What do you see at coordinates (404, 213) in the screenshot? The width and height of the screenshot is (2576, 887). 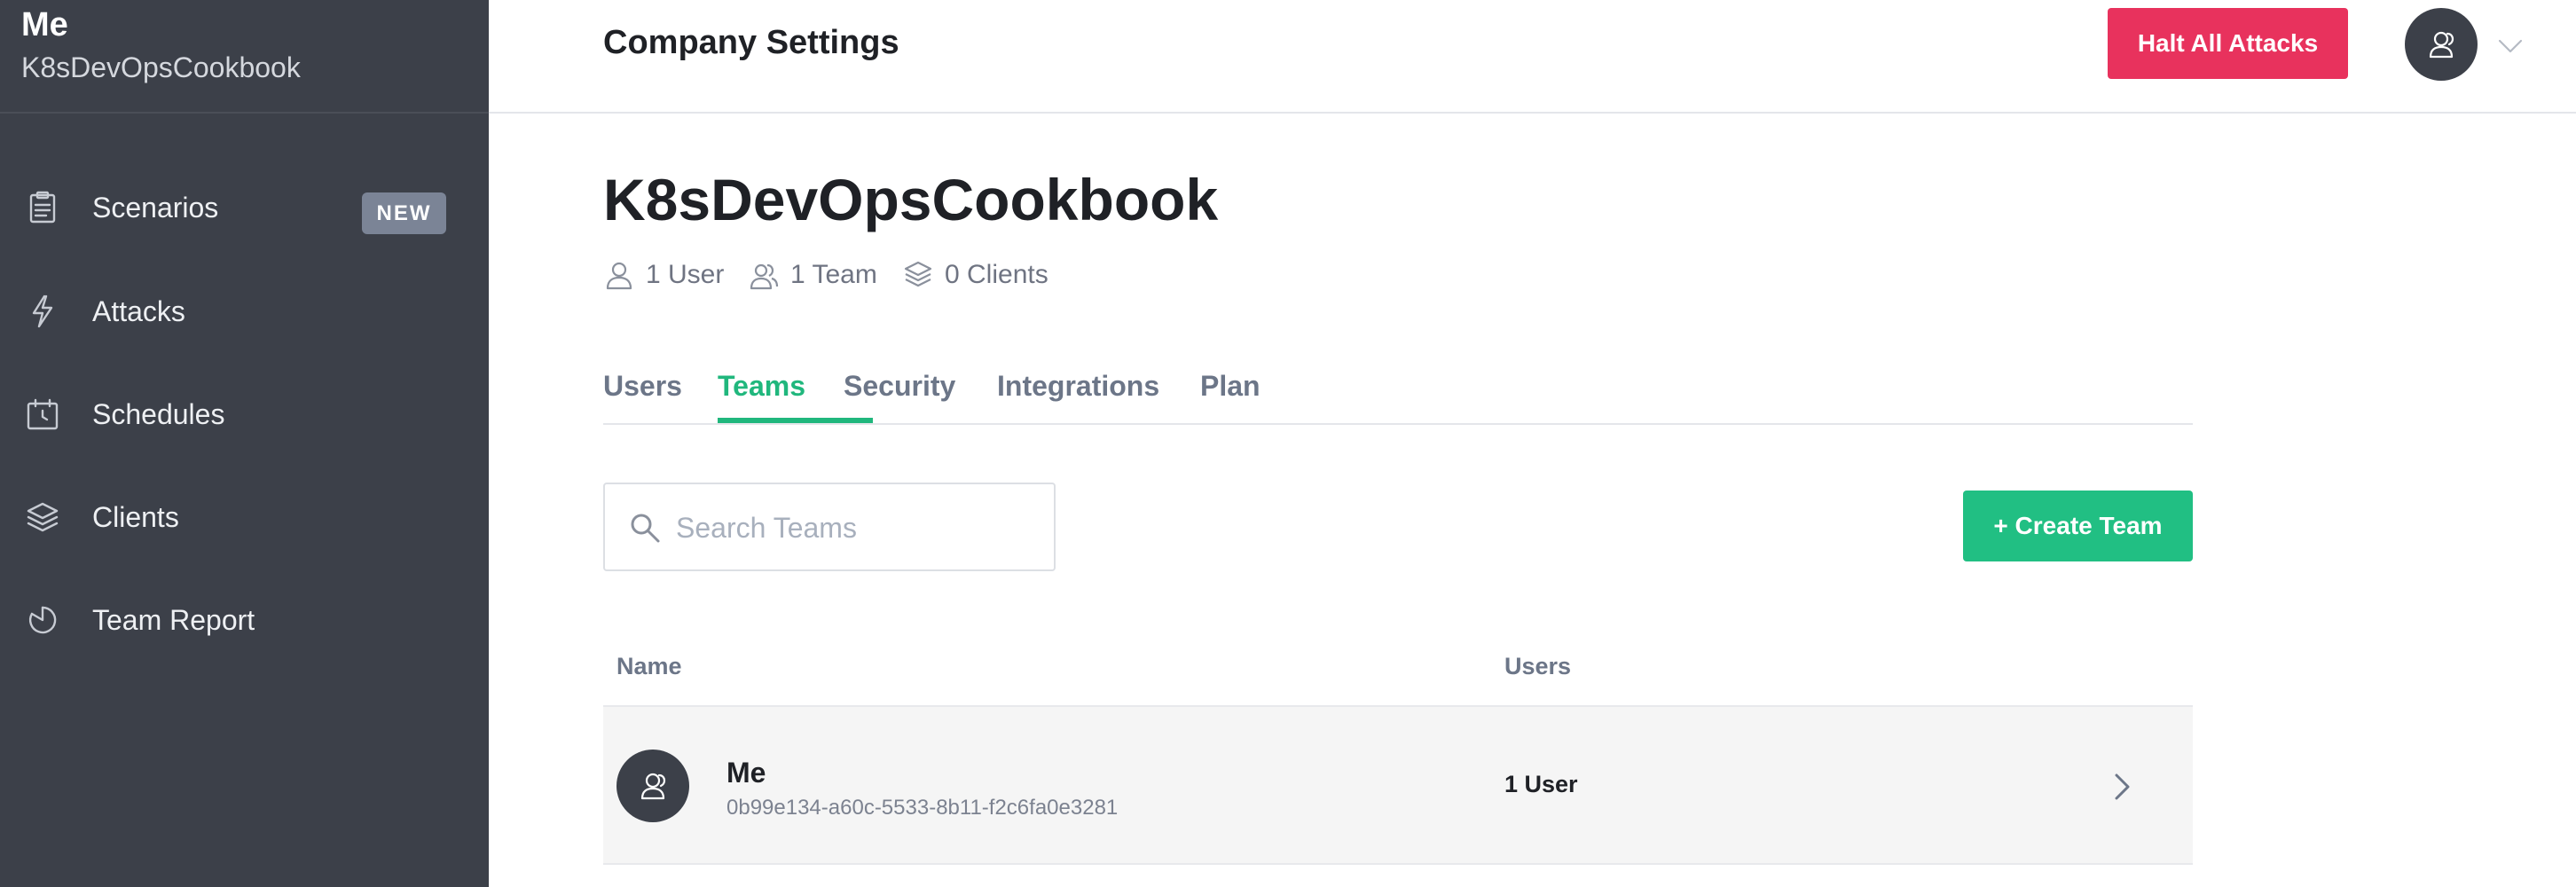 I see `new-badge: NEW` at bounding box center [404, 213].